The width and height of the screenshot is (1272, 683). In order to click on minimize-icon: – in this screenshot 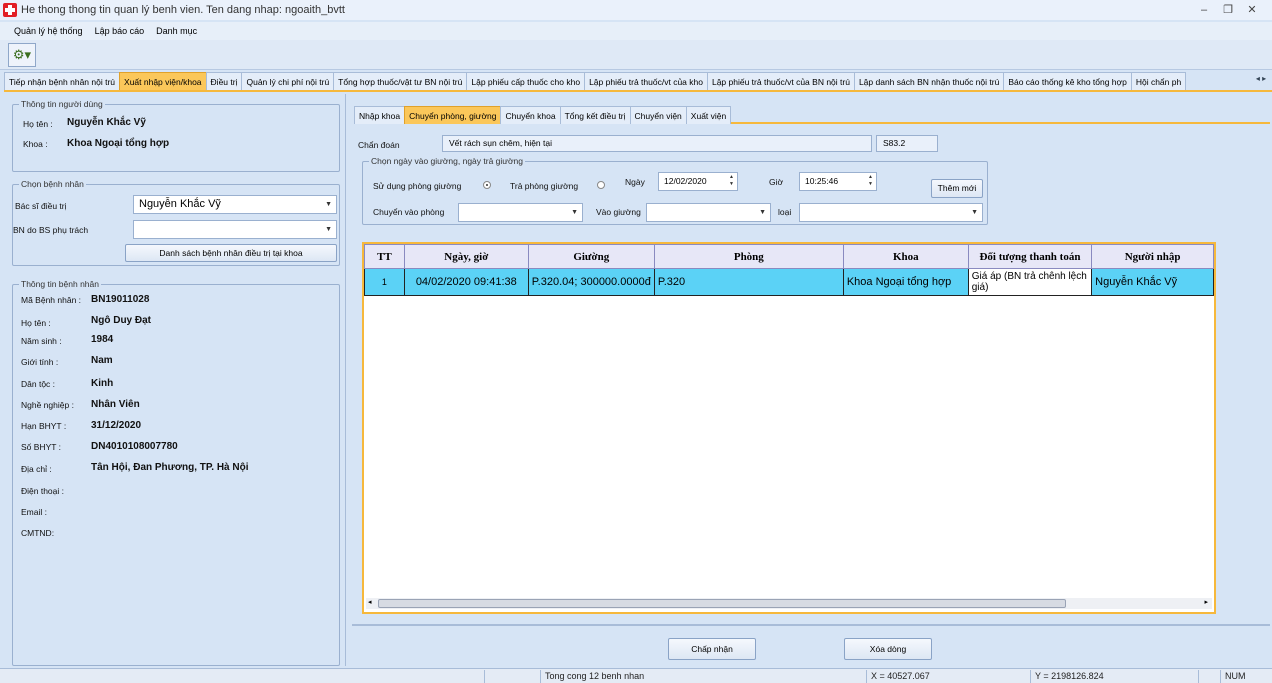, I will do `click(1204, 10)`.